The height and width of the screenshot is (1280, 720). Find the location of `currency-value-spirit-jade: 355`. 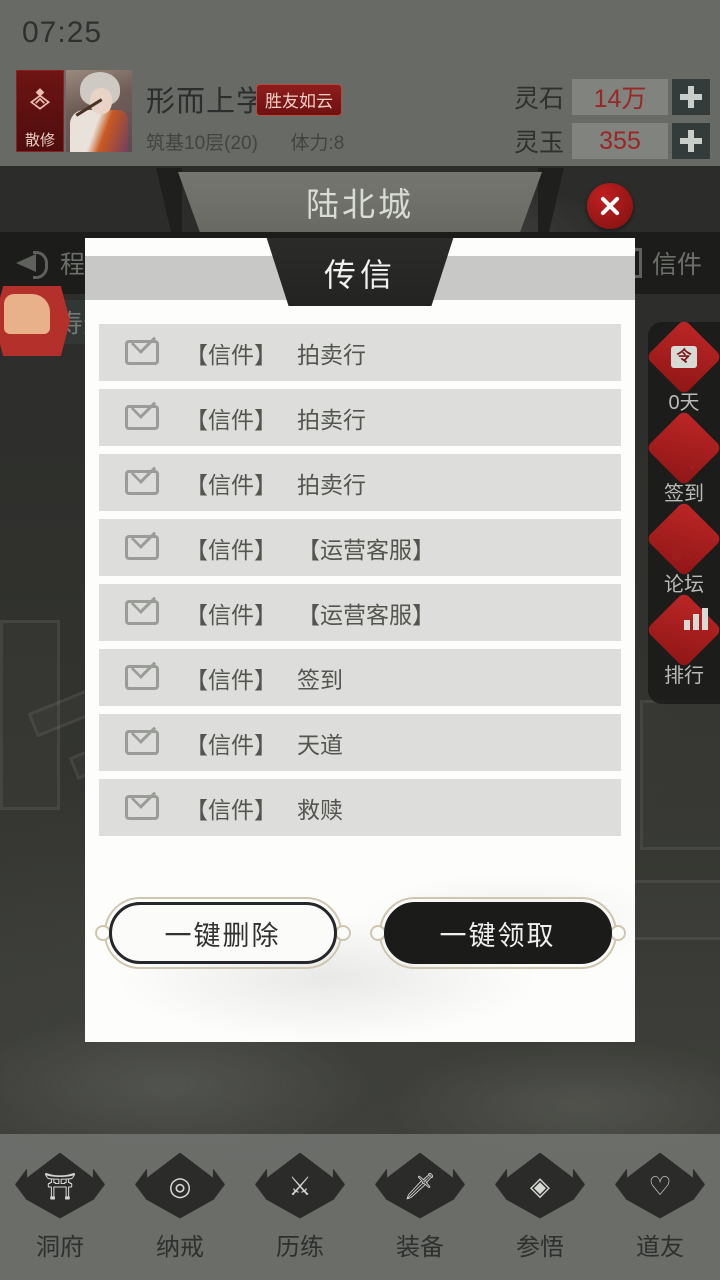

currency-value-spirit-jade: 355 is located at coordinates (620, 141).